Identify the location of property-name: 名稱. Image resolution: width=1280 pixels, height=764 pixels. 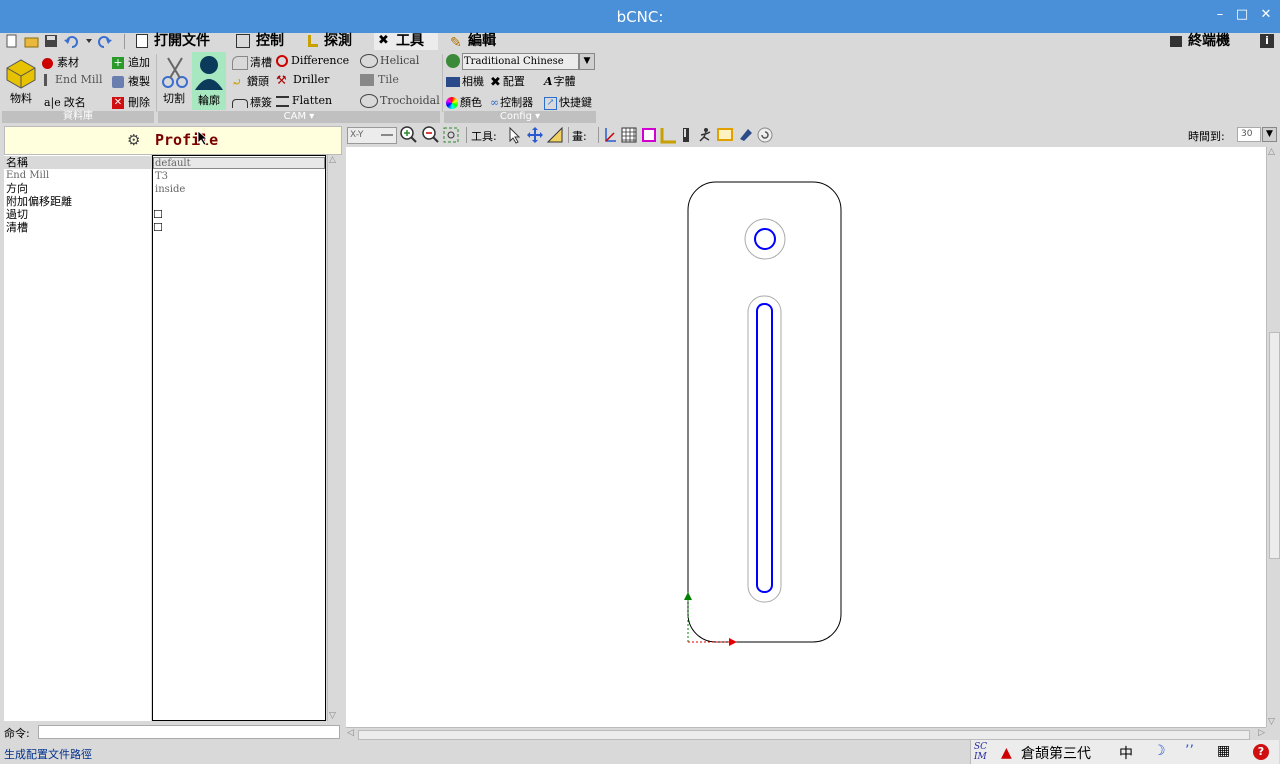
(17, 162).